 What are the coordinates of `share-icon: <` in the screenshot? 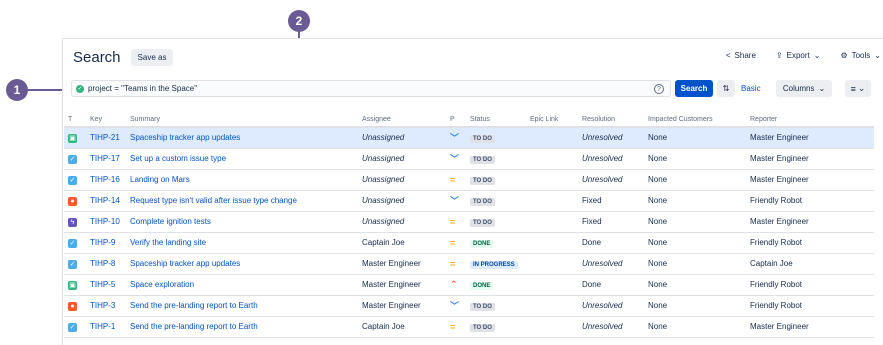 It's located at (728, 55).